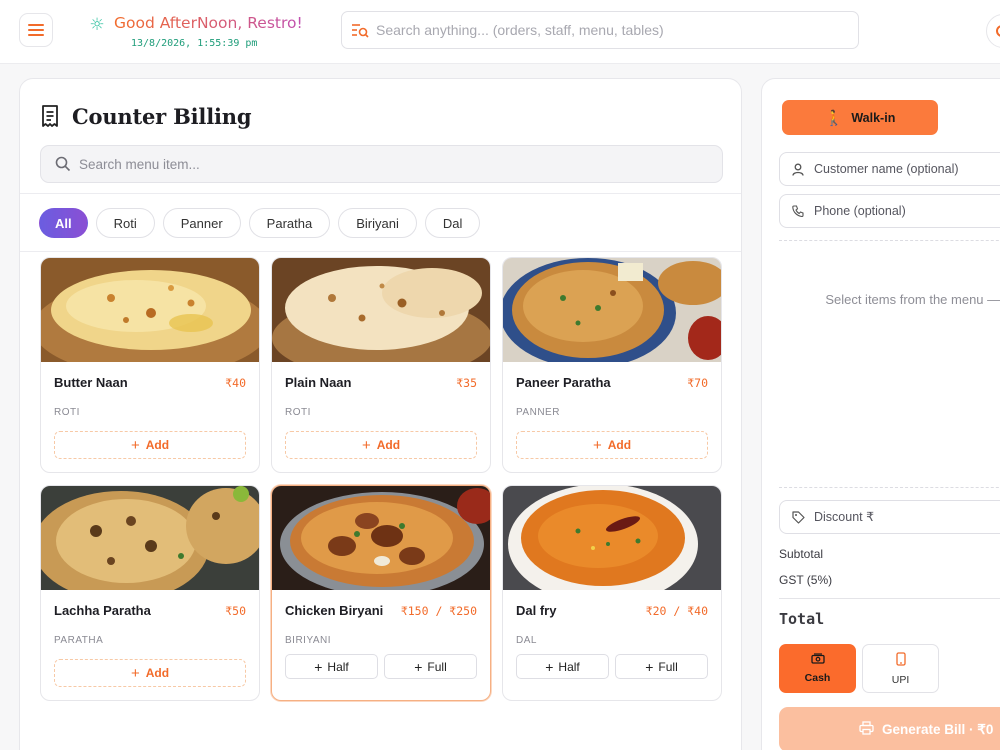  What do you see at coordinates (208, 23) in the screenshot?
I see `greeting-text: Good AfterNoon, Restro!` at bounding box center [208, 23].